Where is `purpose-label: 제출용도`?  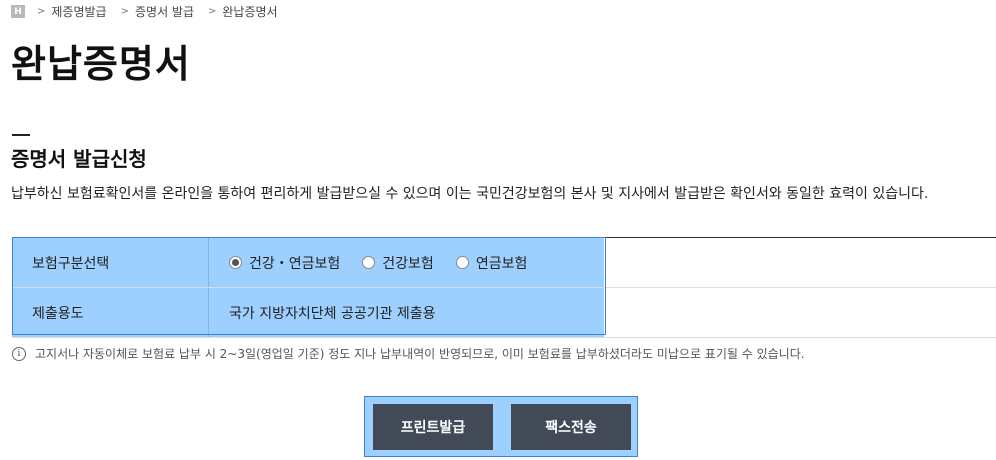 purpose-label: 제출용도 is located at coordinates (110, 312).